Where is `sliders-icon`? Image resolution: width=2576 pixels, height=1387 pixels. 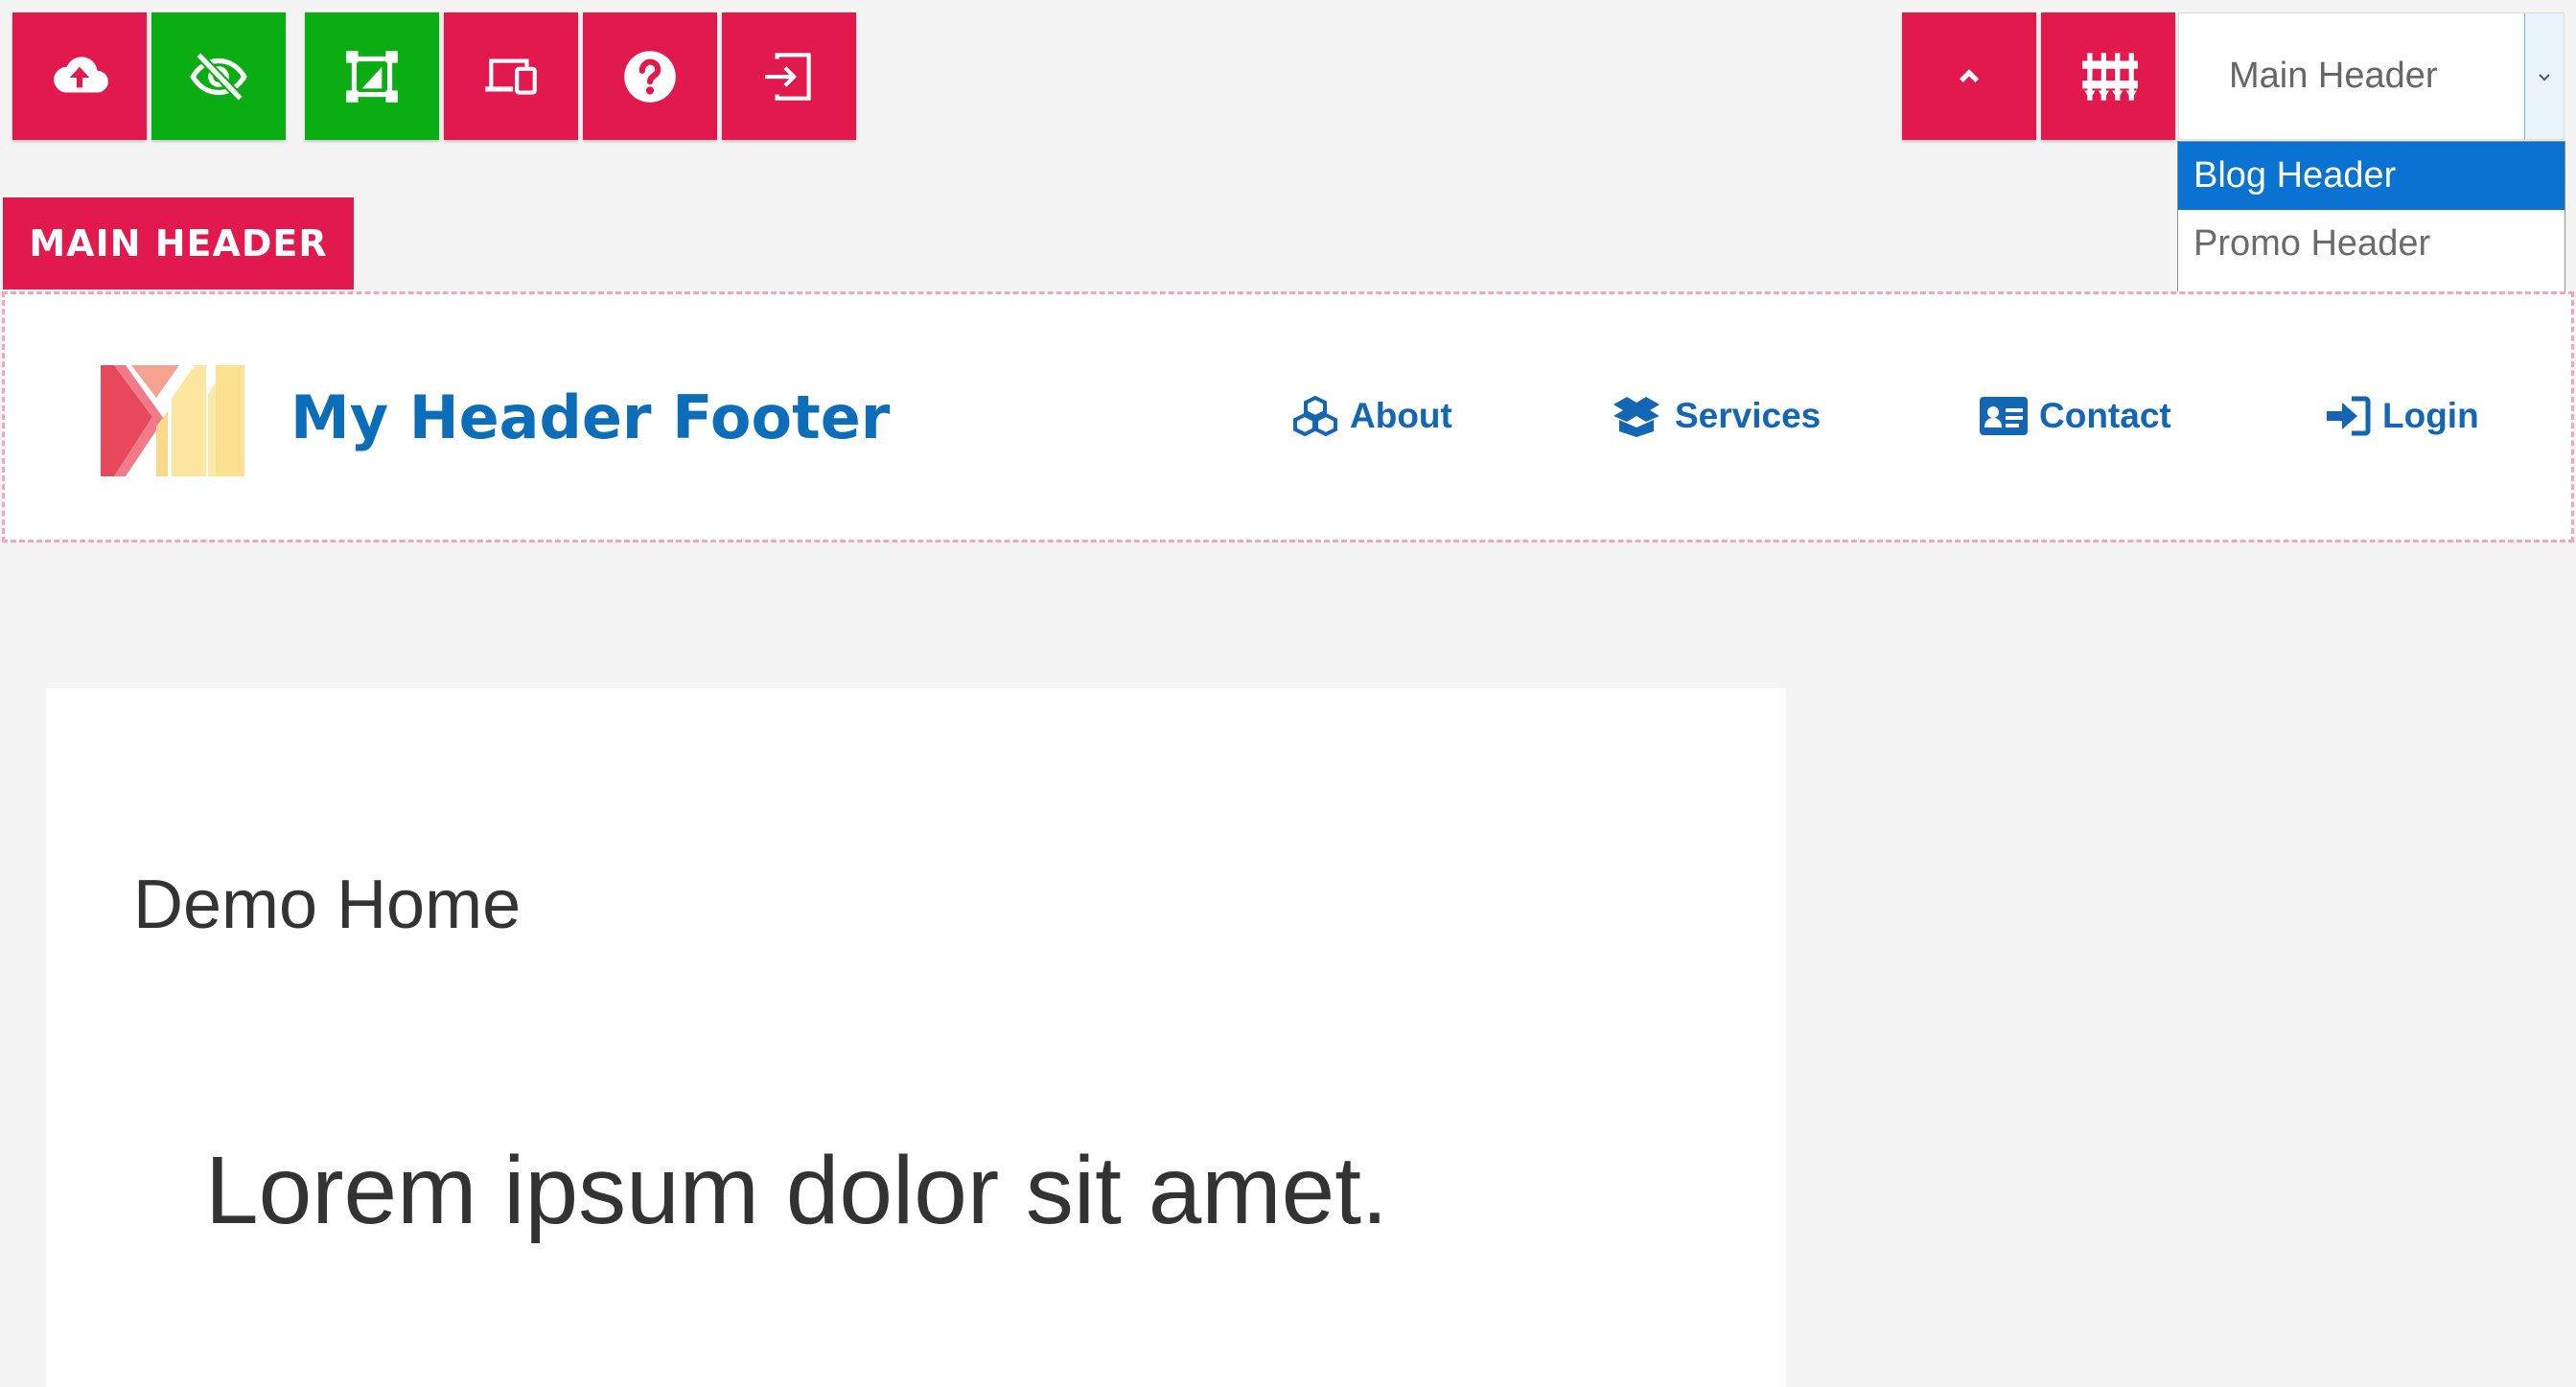 sliders-icon is located at coordinates (2110, 76).